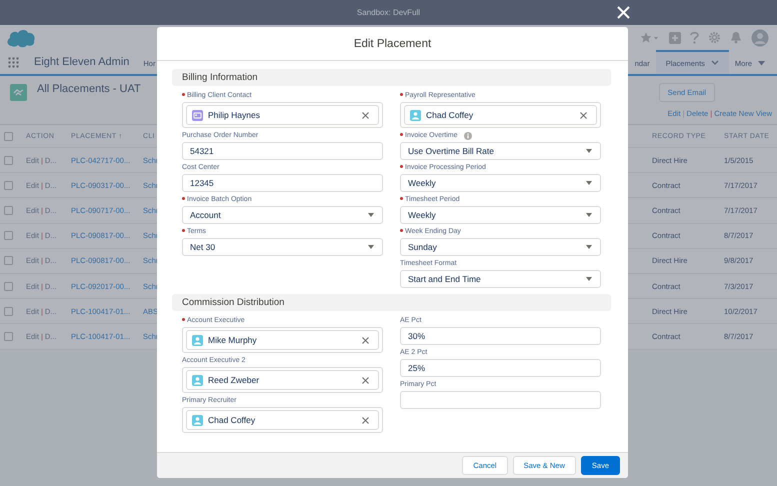 This screenshot has height=486, width=777. Describe the element at coordinates (391, 77) in the screenshot. I see `section-header: Billing Information` at that location.